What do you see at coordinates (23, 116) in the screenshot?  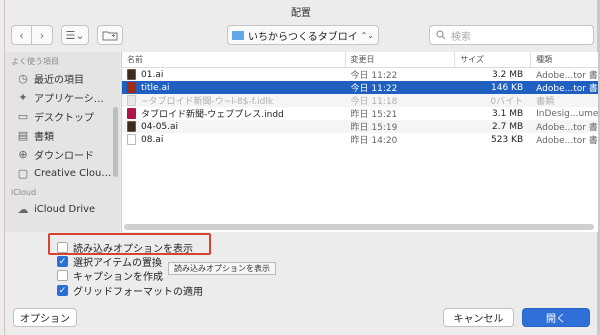 I see `desktop-icon: ▭` at bounding box center [23, 116].